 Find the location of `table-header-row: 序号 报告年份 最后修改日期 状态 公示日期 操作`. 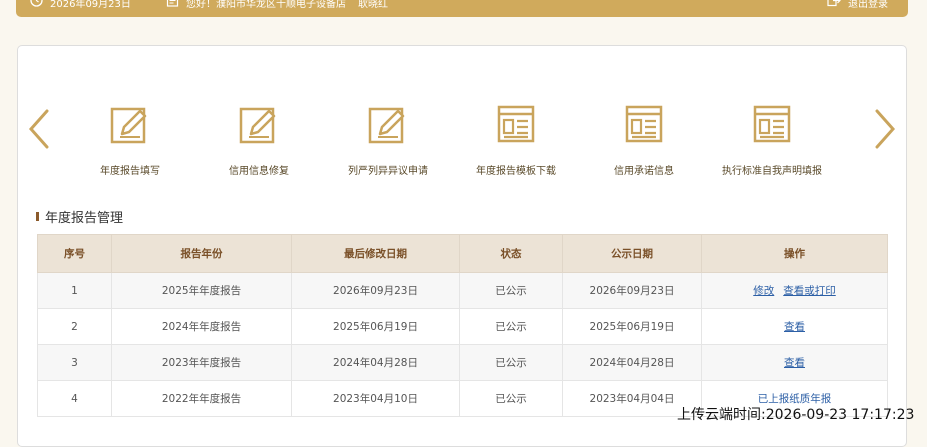

table-header-row: 序号 报告年份 最后修改日期 状态 公示日期 操作 is located at coordinates (462, 253).